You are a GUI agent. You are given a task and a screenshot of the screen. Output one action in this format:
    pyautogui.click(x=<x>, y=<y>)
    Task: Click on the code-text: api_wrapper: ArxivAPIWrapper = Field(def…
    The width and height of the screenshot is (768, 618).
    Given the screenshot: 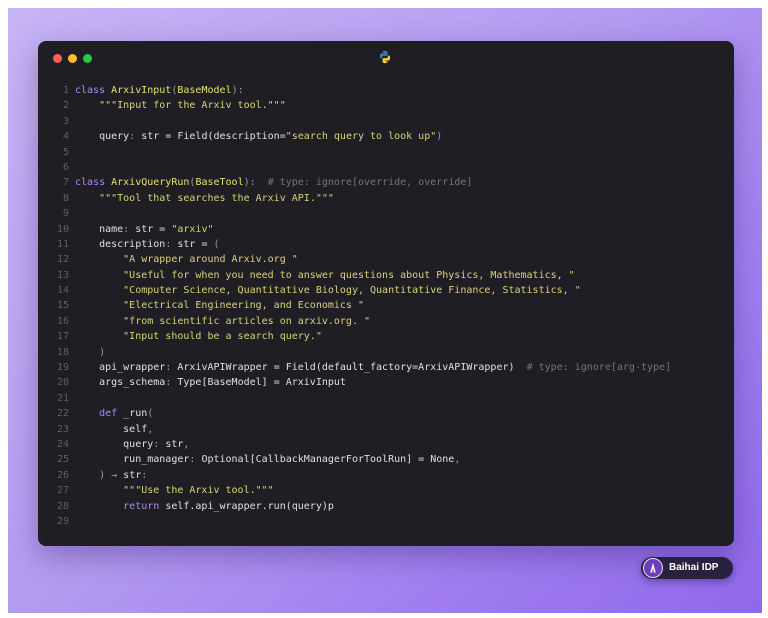 What is the action you would take?
    pyautogui.click(x=373, y=367)
    